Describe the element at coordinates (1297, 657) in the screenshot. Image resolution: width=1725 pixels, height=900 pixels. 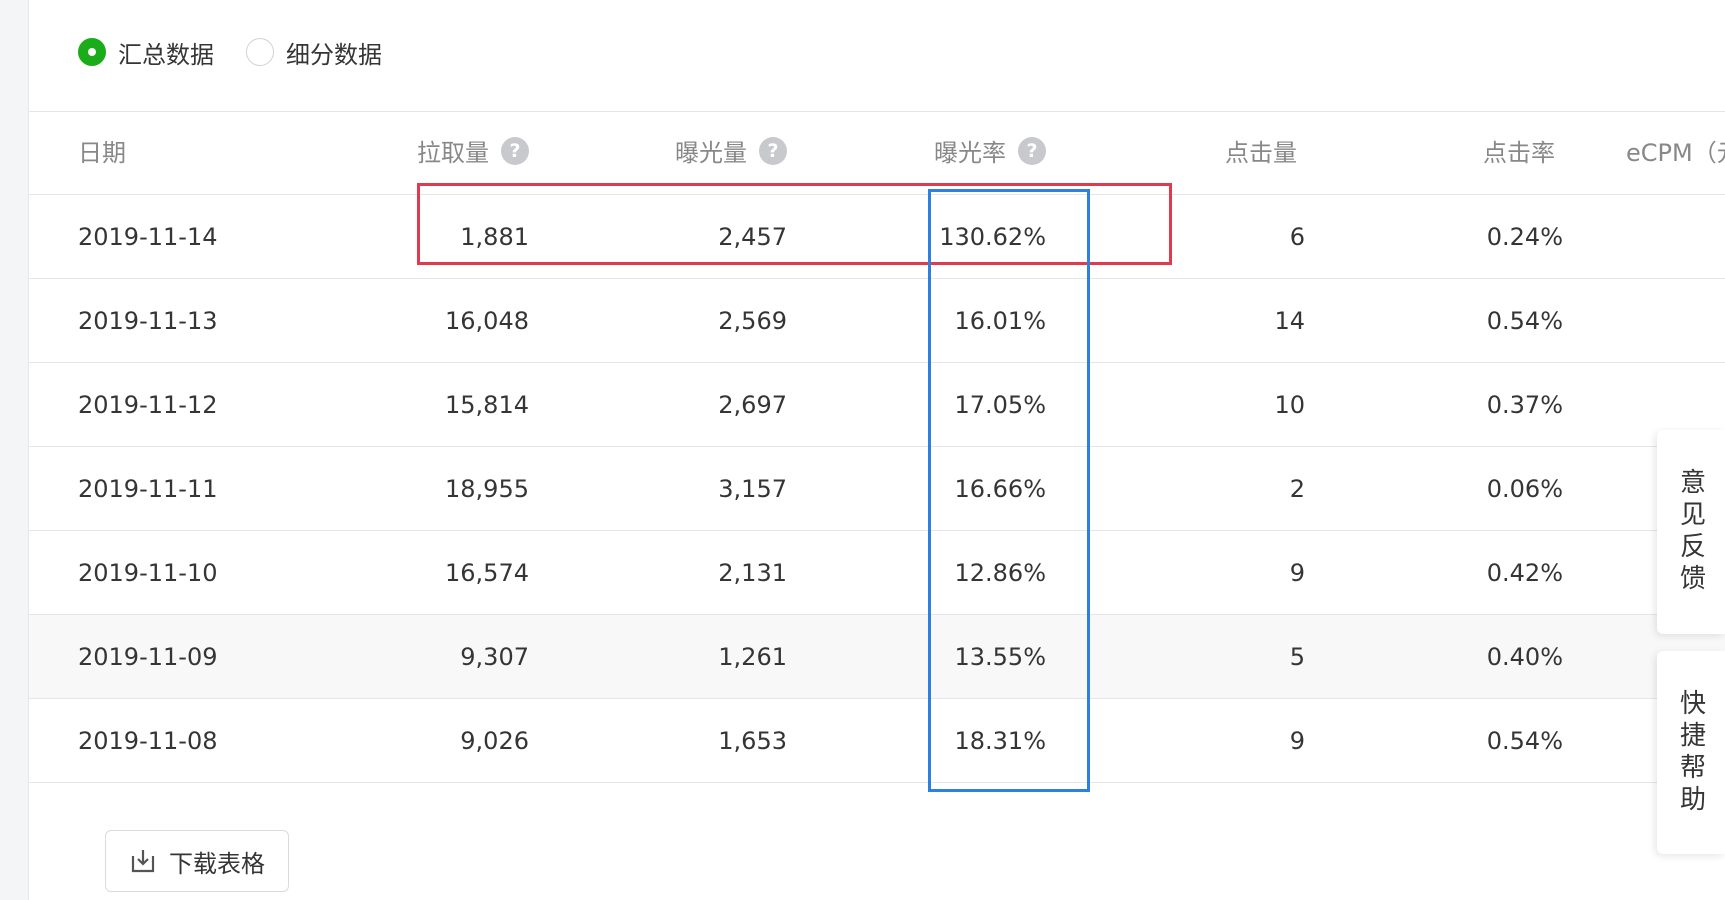
I see `cell-clicks: 5` at that location.